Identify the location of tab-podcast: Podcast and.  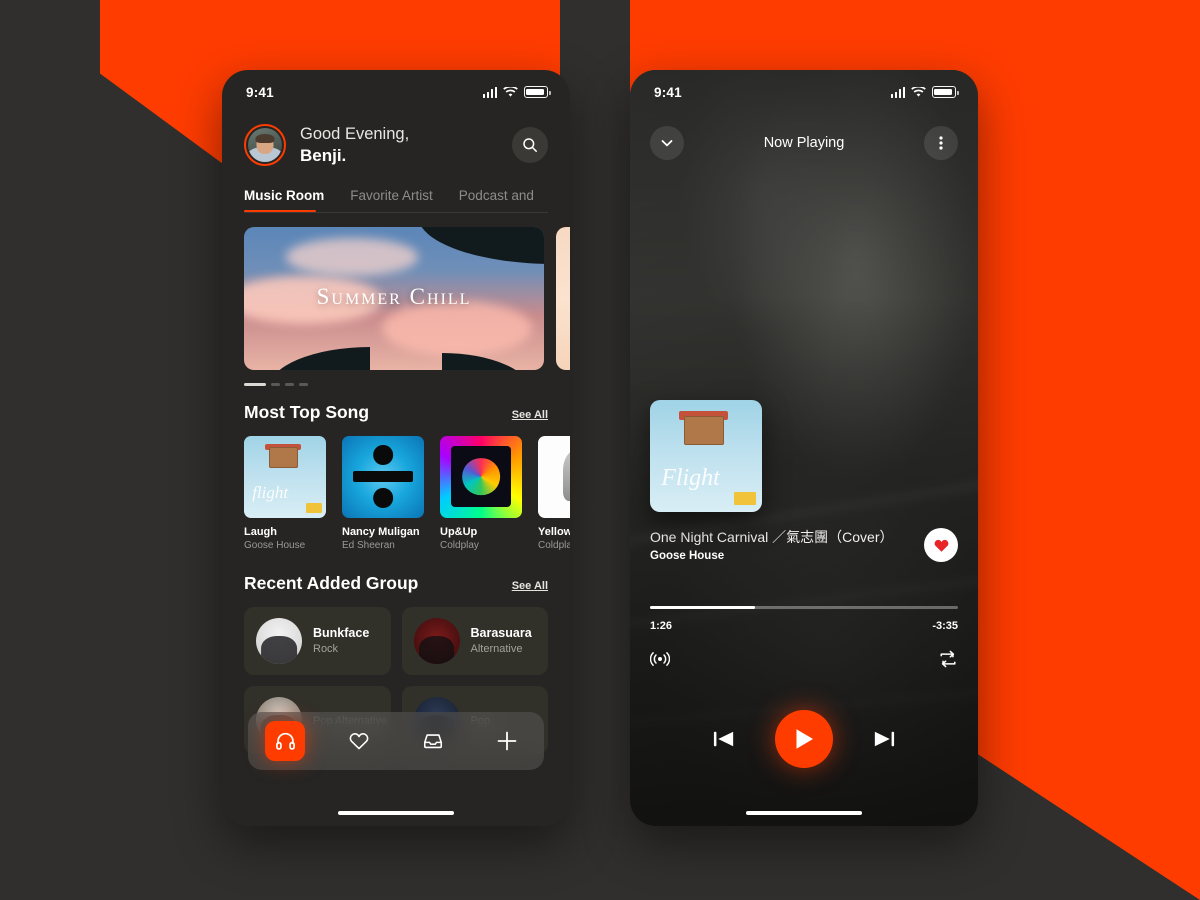
(496, 200).